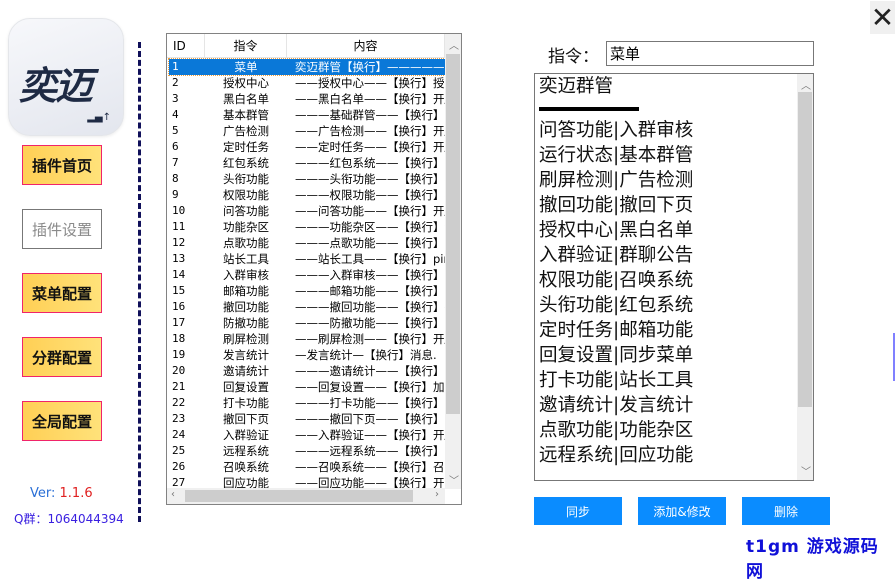  What do you see at coordinates (307, 147) in the screenshot?
I see `table-row: 6 定时任务 ——定时任务——【换行】开/` at bounding box center [307, 147].